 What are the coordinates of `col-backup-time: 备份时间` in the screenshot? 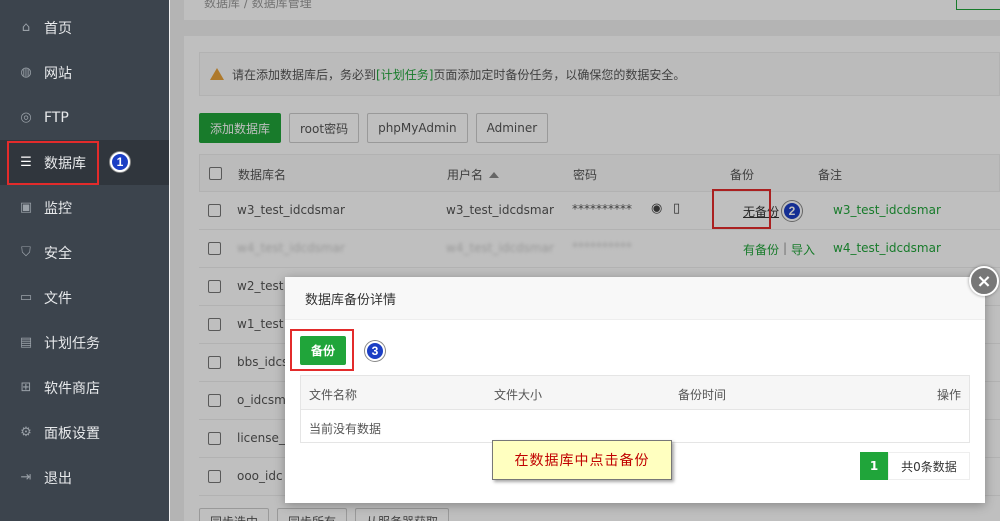 It's located at (702, 395).